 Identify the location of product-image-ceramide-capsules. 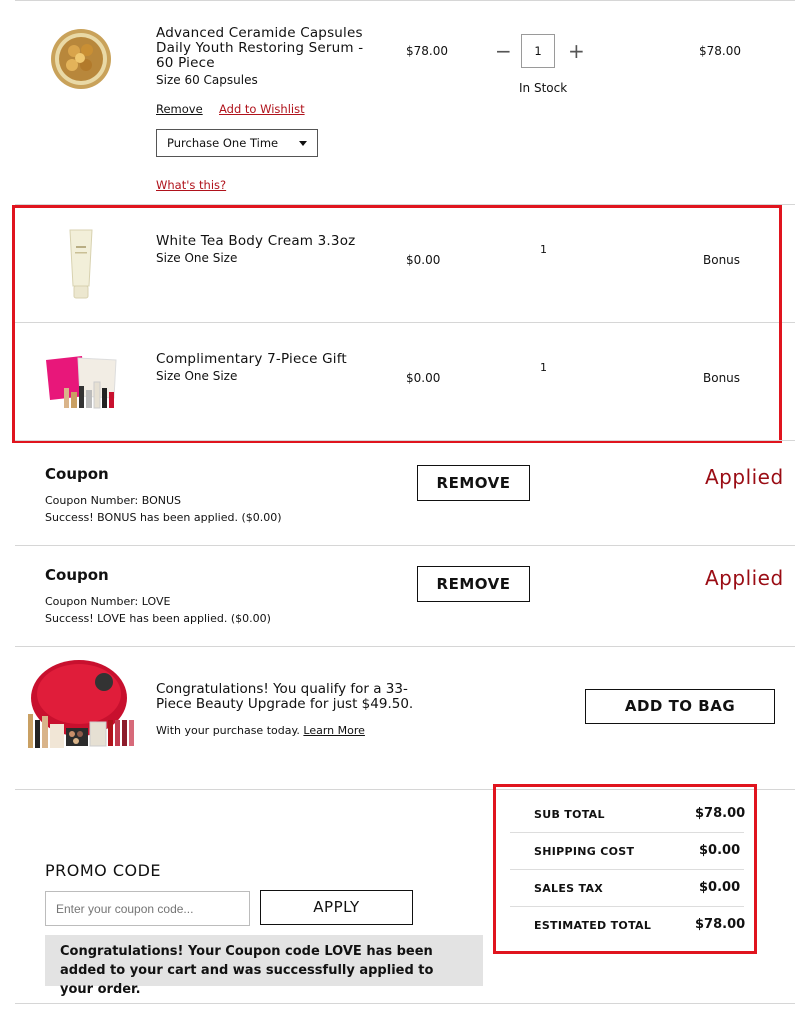
(81, 59).